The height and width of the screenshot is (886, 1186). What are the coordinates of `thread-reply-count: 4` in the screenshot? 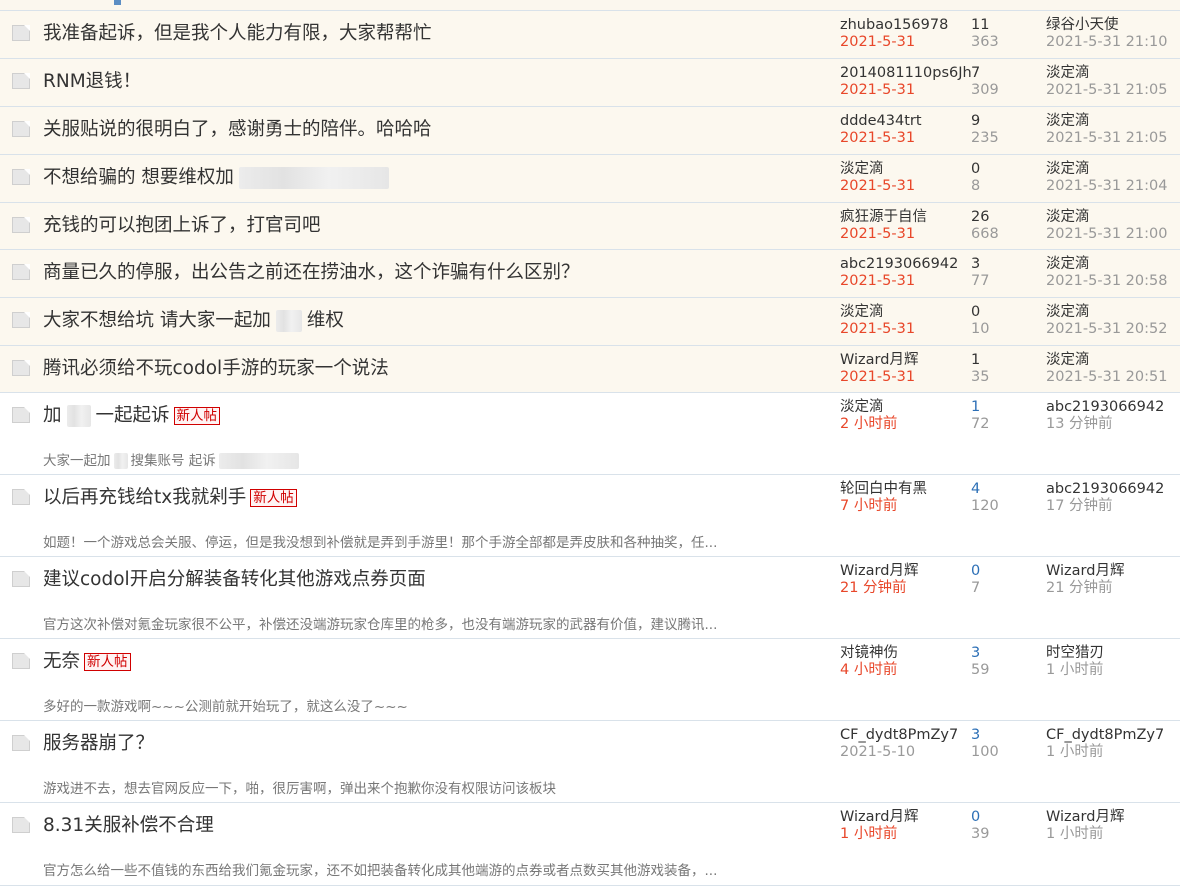 It's located at (975, 489).